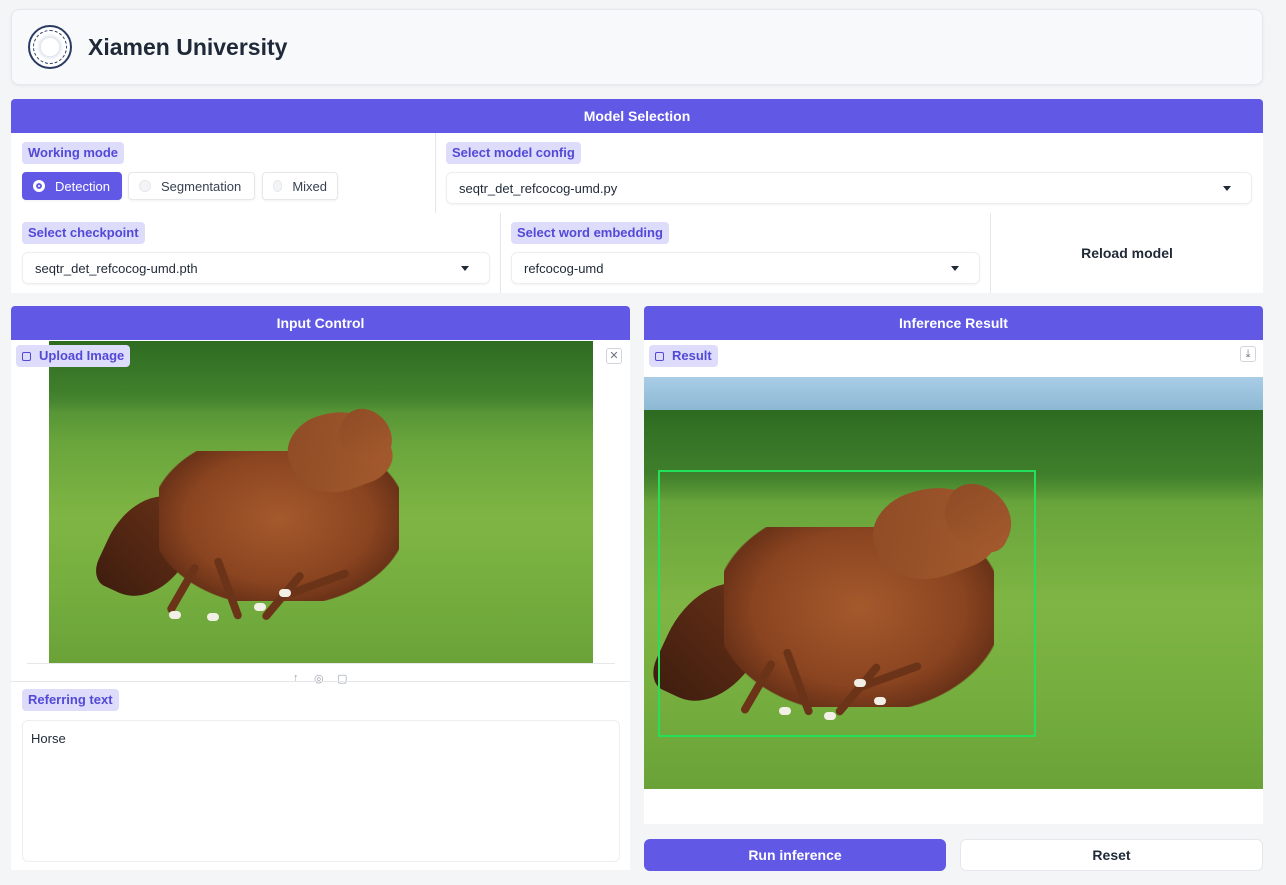  I want to click on radio-label: Detection, so click(82, 186).